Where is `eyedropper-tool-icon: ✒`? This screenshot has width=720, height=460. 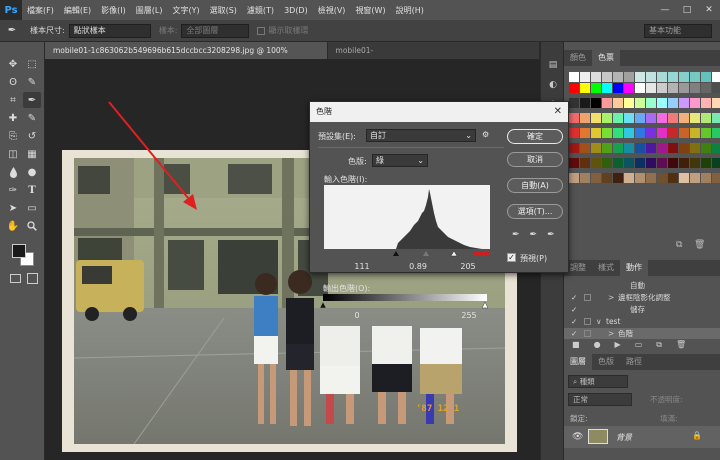
eyedropper-tool-icon: ✒ is located at coordinates (32, 100).